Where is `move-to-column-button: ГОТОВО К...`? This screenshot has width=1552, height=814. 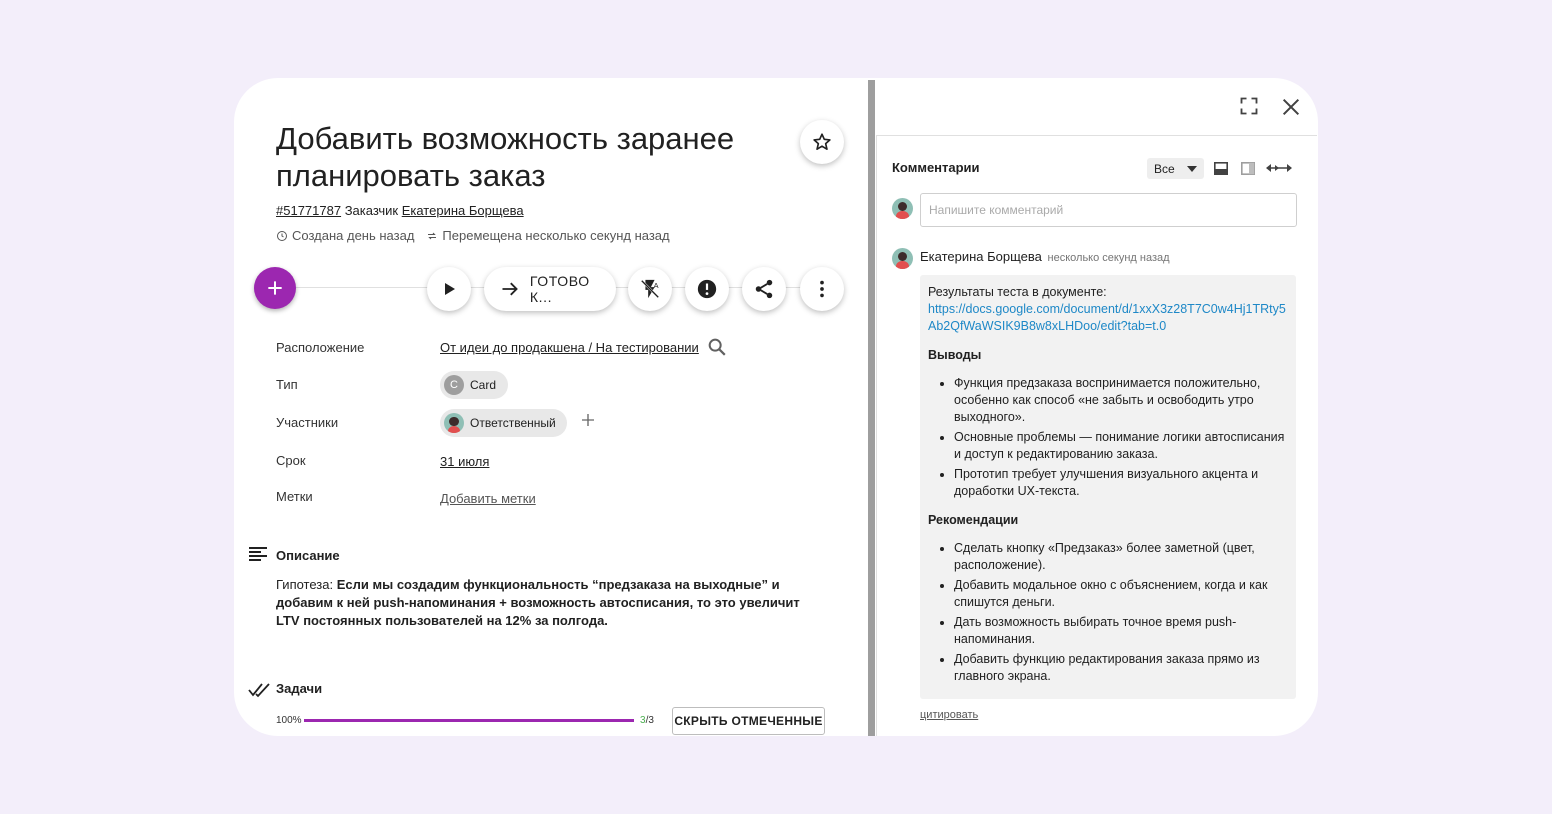 move-to-column-button: ГОТОВО К... is located at coordinates (550, 289).